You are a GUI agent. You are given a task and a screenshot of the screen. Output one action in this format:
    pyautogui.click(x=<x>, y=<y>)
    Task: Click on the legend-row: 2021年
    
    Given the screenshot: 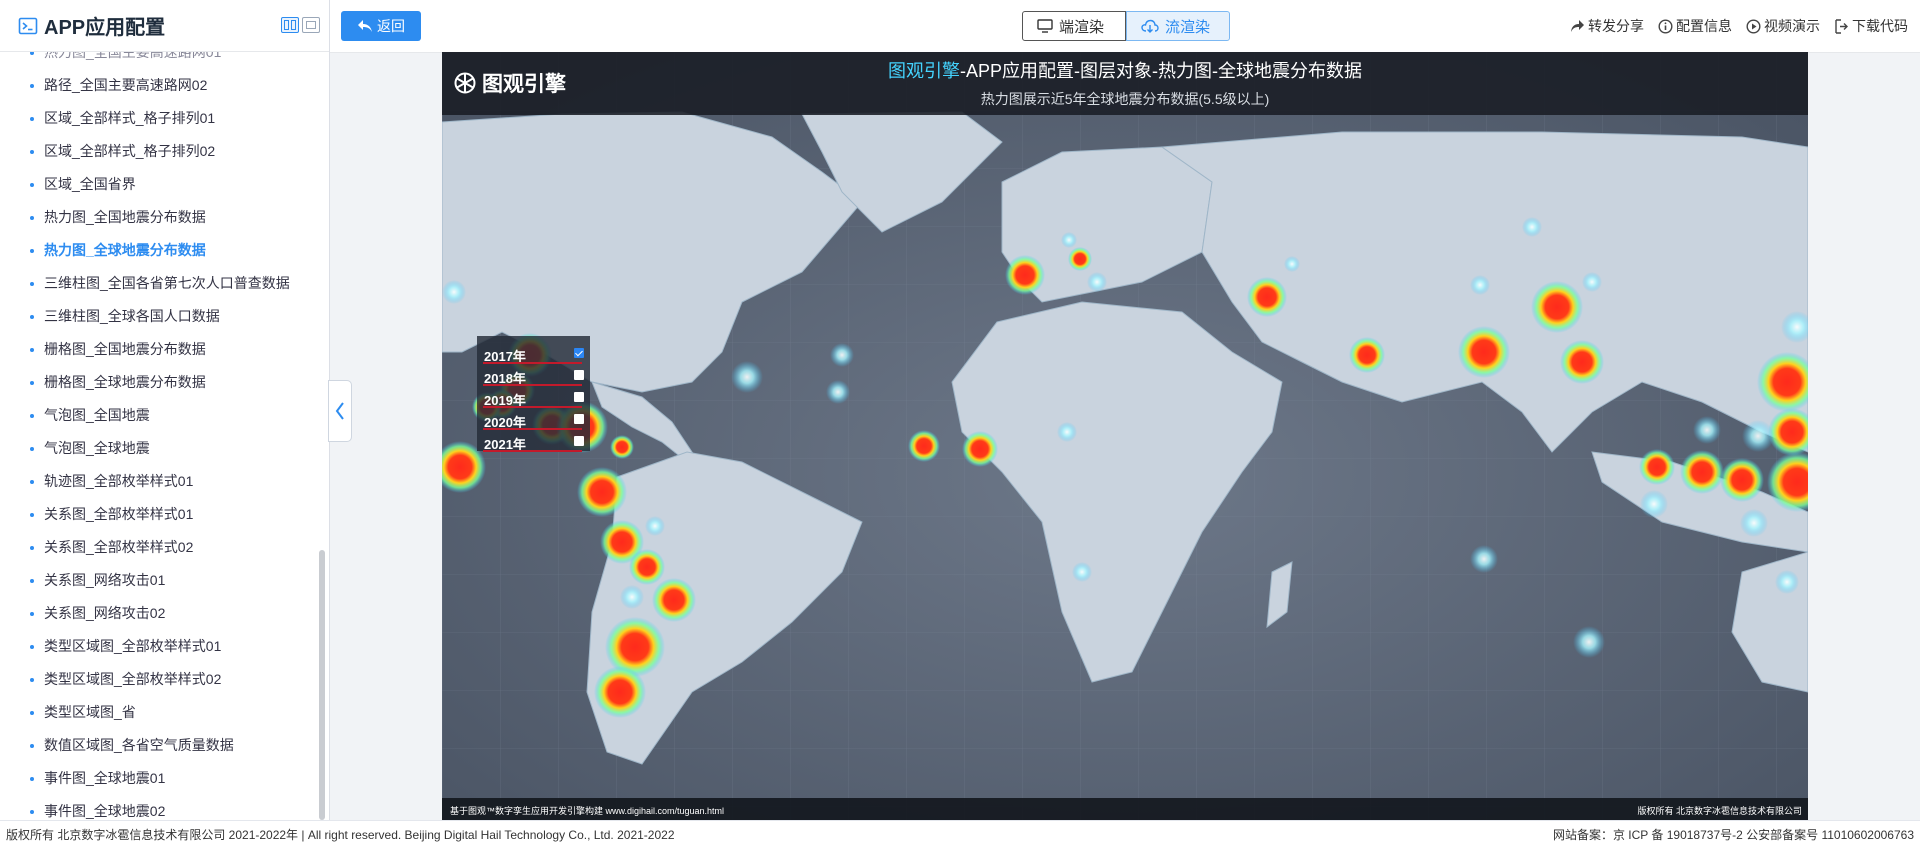 What is the action you would take?
    pyautogui.click(x=533, y=441)
    